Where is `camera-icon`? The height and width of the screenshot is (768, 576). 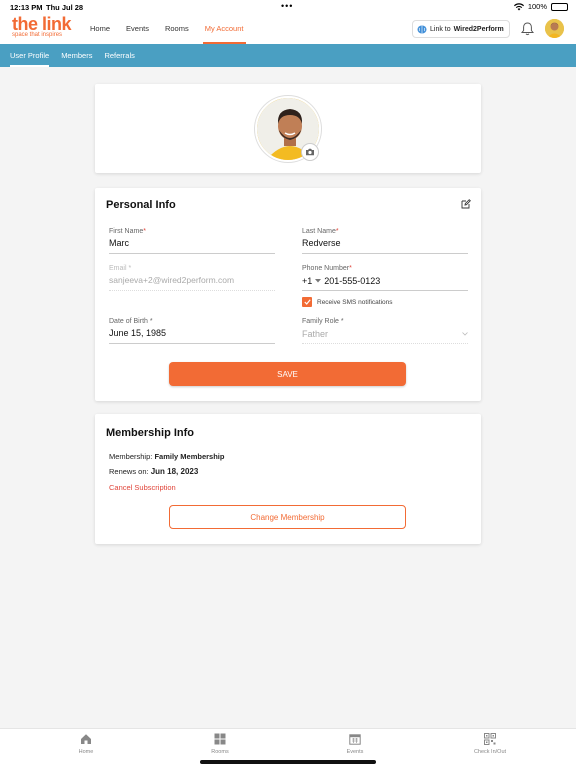
camera-icon is located at coordinates (310, 152).